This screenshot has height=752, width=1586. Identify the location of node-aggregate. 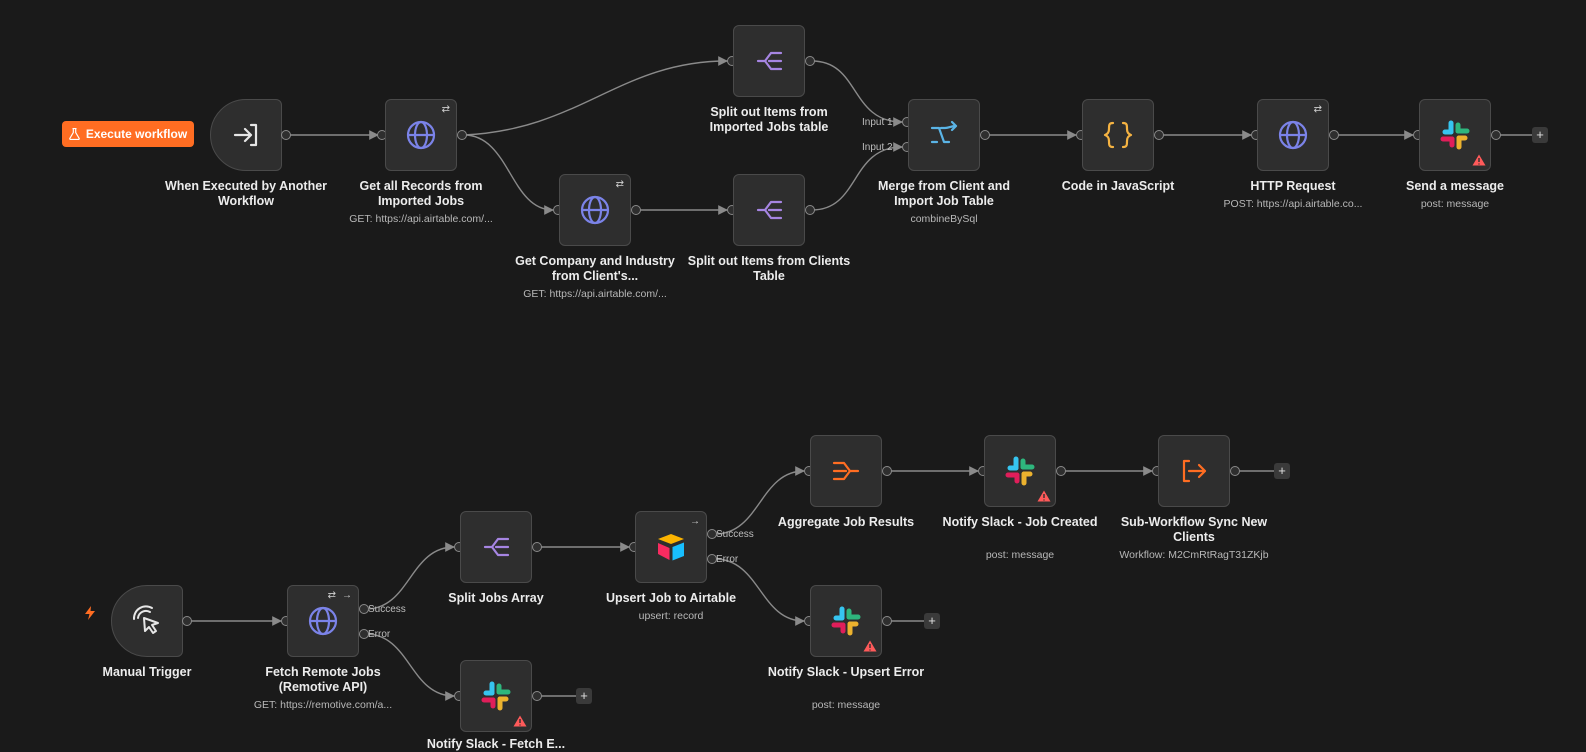
(846, 471).